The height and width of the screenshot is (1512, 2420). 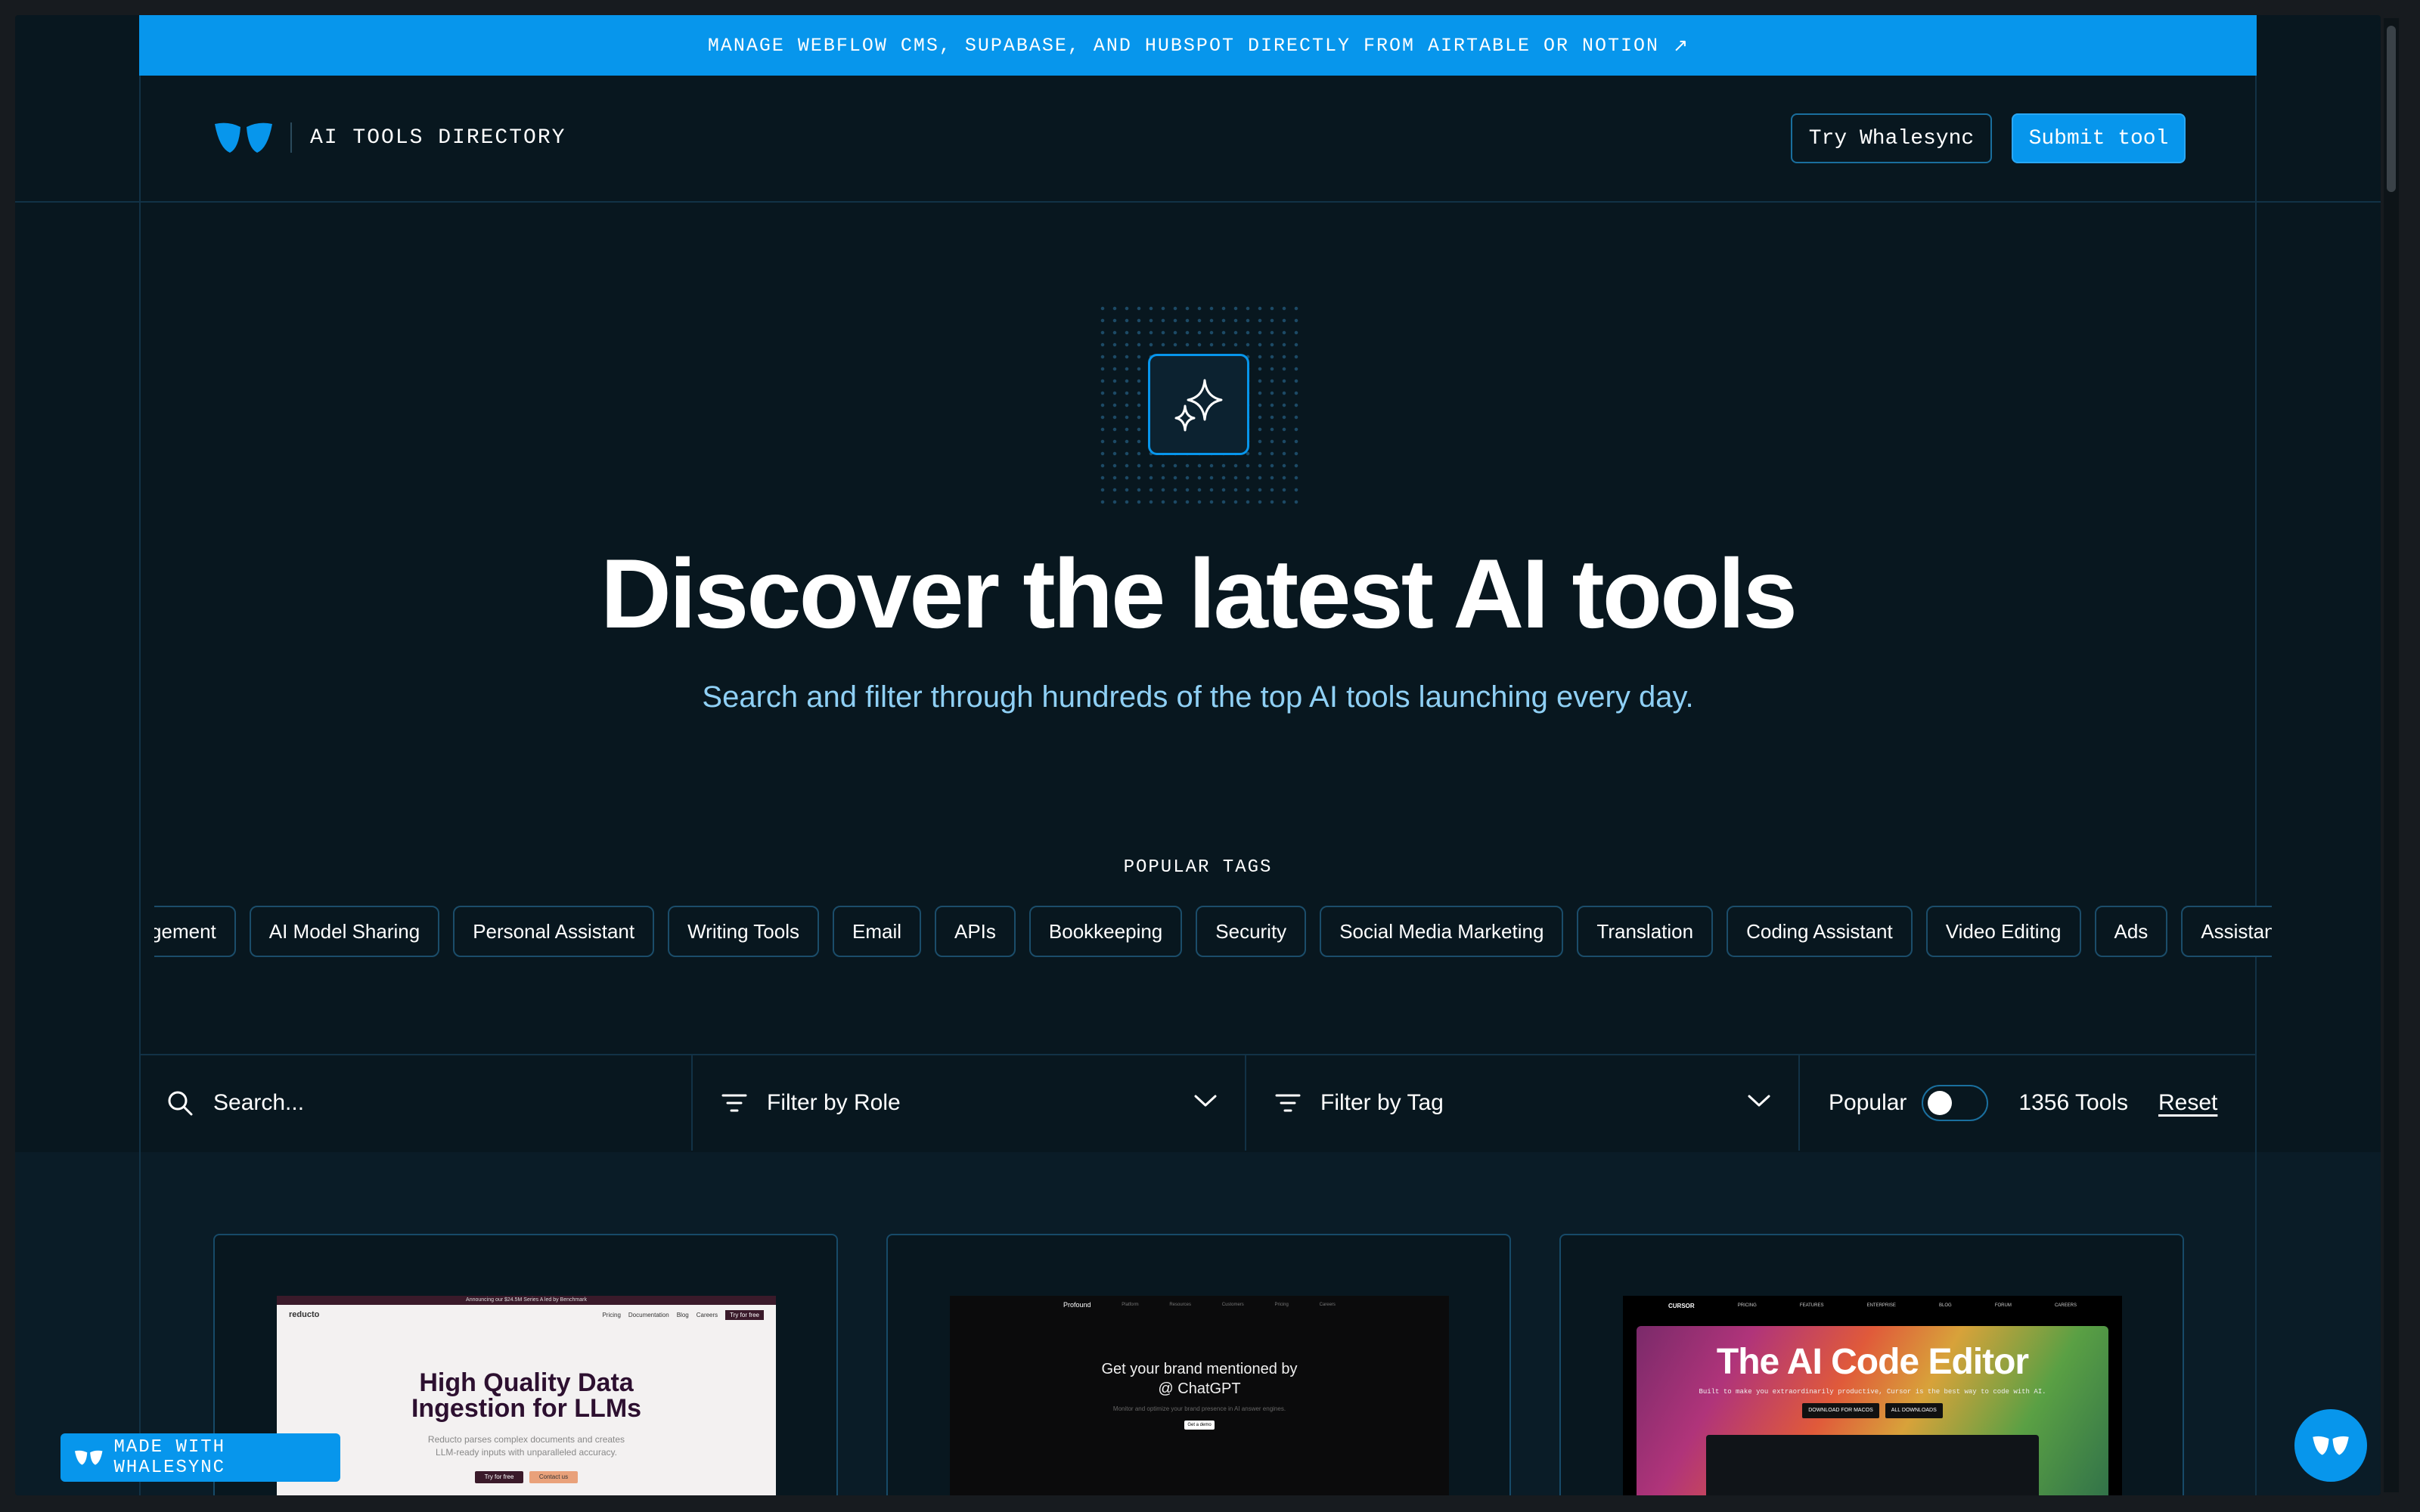 What do you see at coordinates (1914, 1410) in the screenshot?
I see `shot-cta: ALL DOWNLOADS` at bounding box center [1914, 1410].